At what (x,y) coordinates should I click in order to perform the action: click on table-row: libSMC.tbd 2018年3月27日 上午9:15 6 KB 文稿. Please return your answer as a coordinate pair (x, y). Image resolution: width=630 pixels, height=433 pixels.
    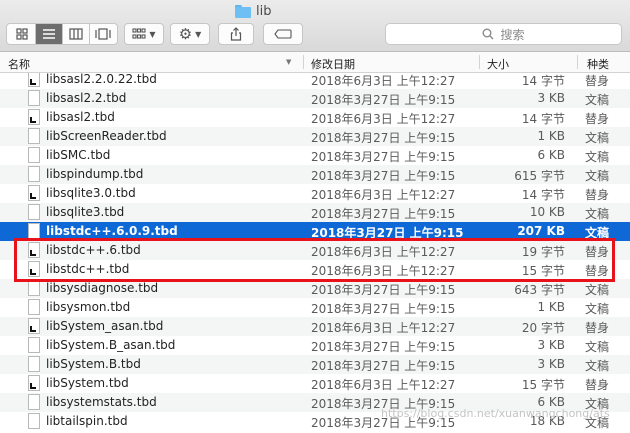
    Looking at the image, I should click on (315, 155).